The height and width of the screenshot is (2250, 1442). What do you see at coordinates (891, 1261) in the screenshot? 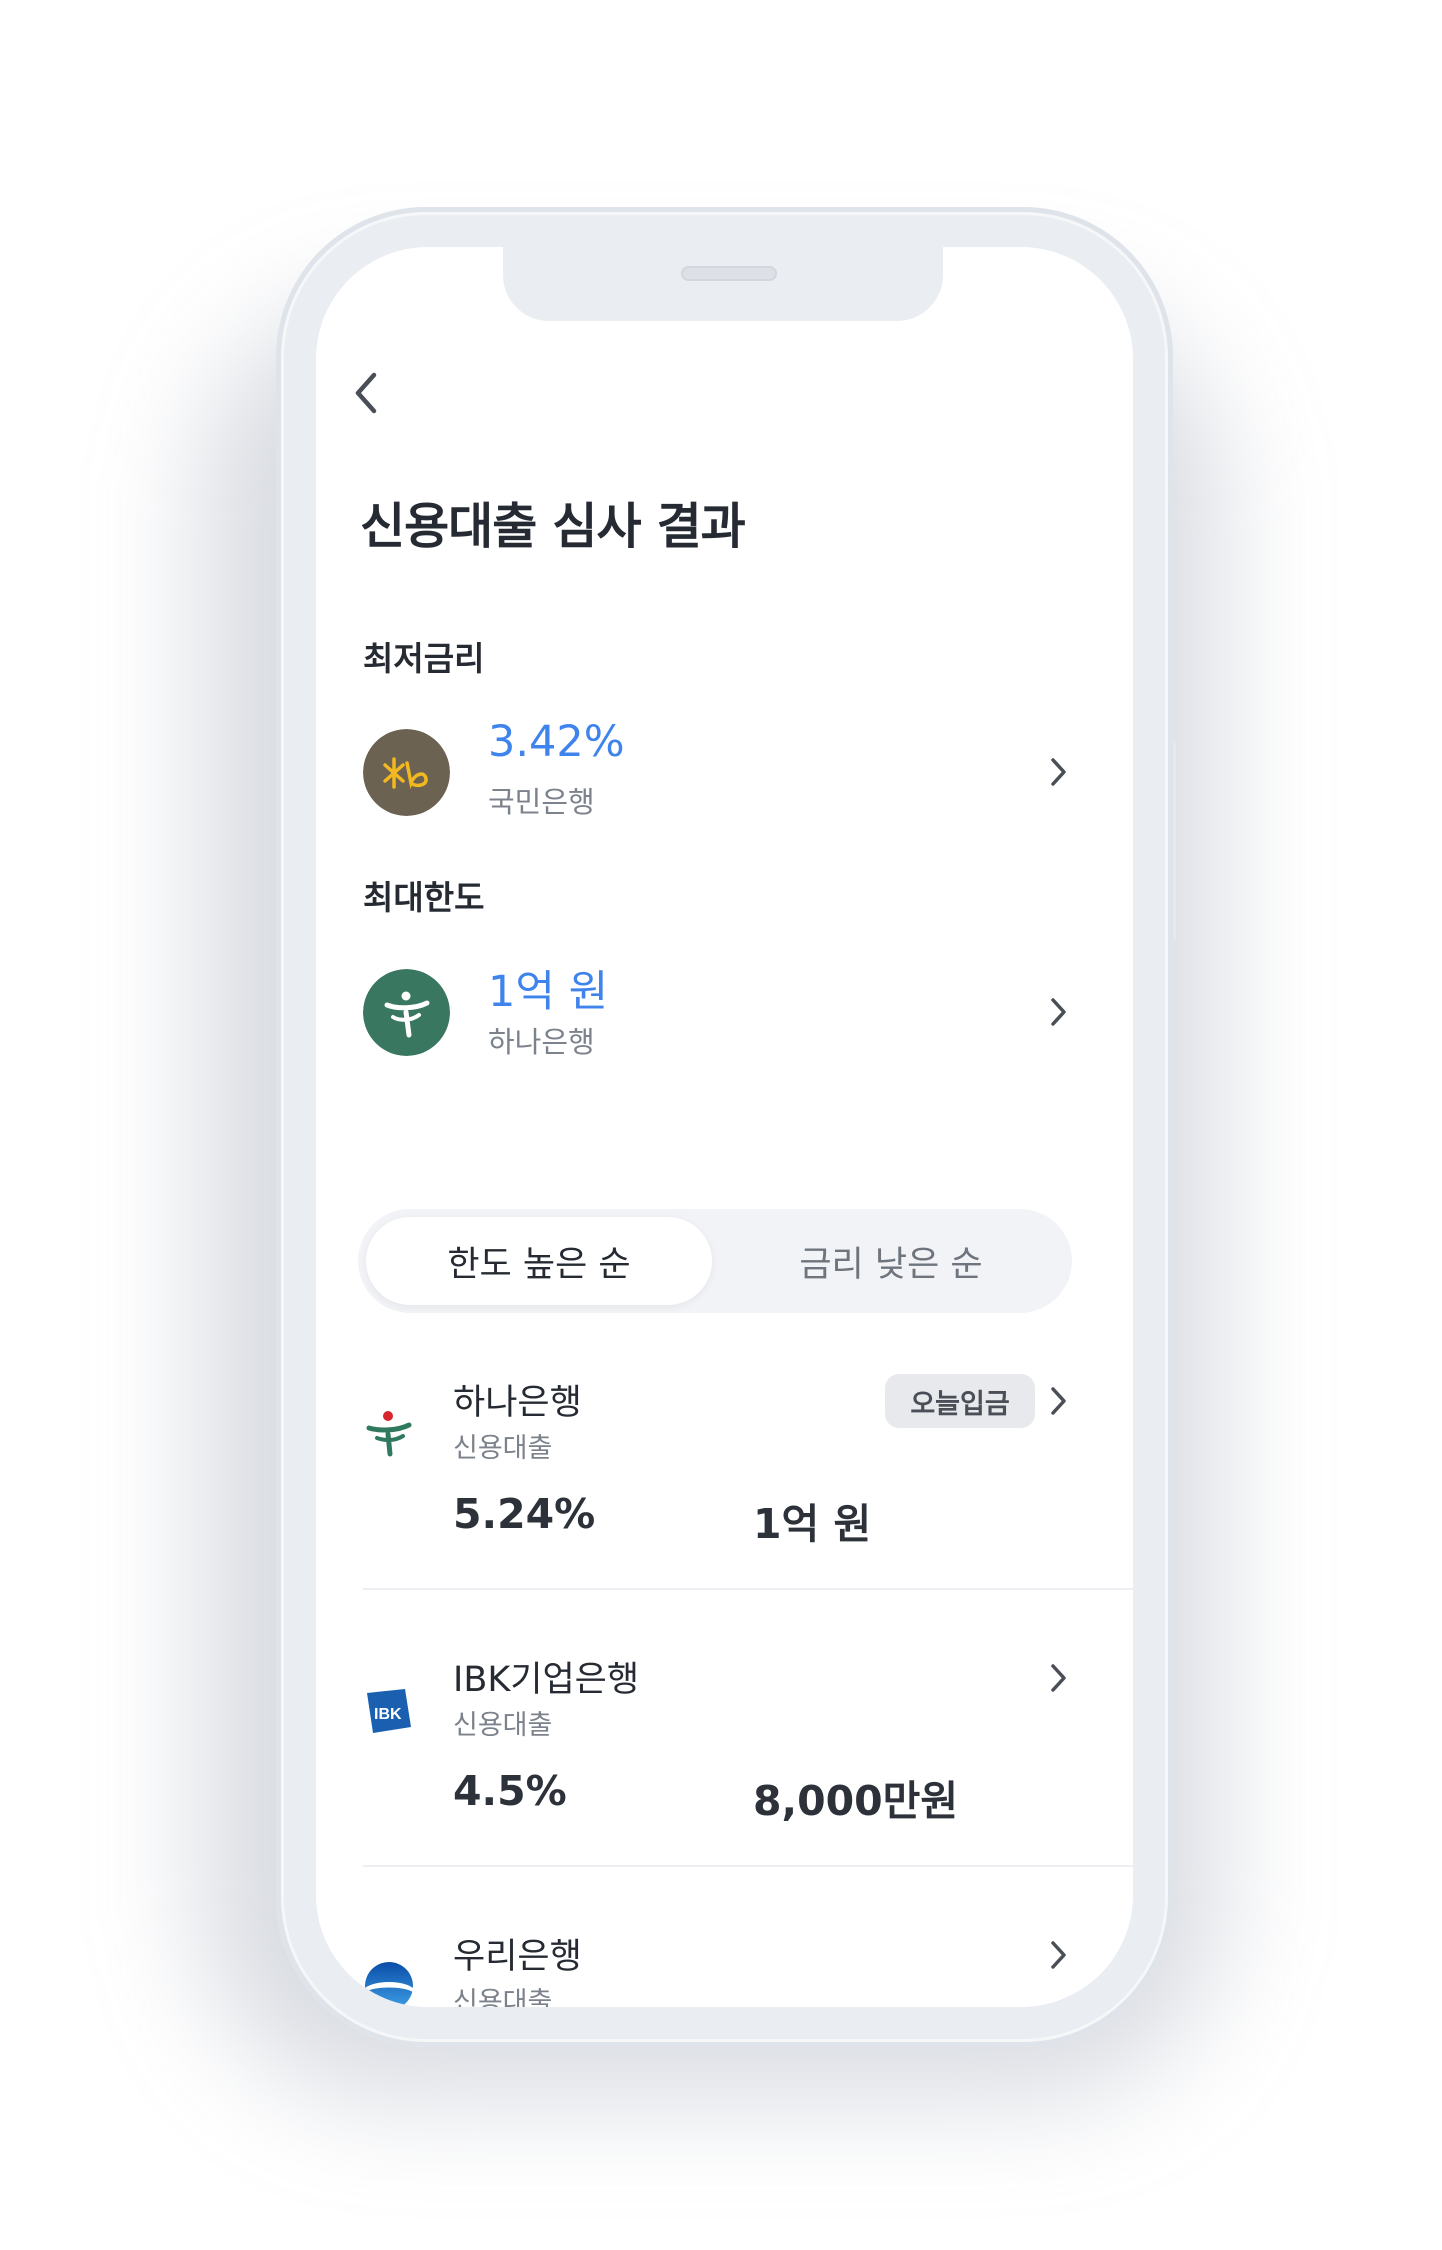
I see `tab-rate-low: 금리 낮은 순` at bounding box center [891, 1261].